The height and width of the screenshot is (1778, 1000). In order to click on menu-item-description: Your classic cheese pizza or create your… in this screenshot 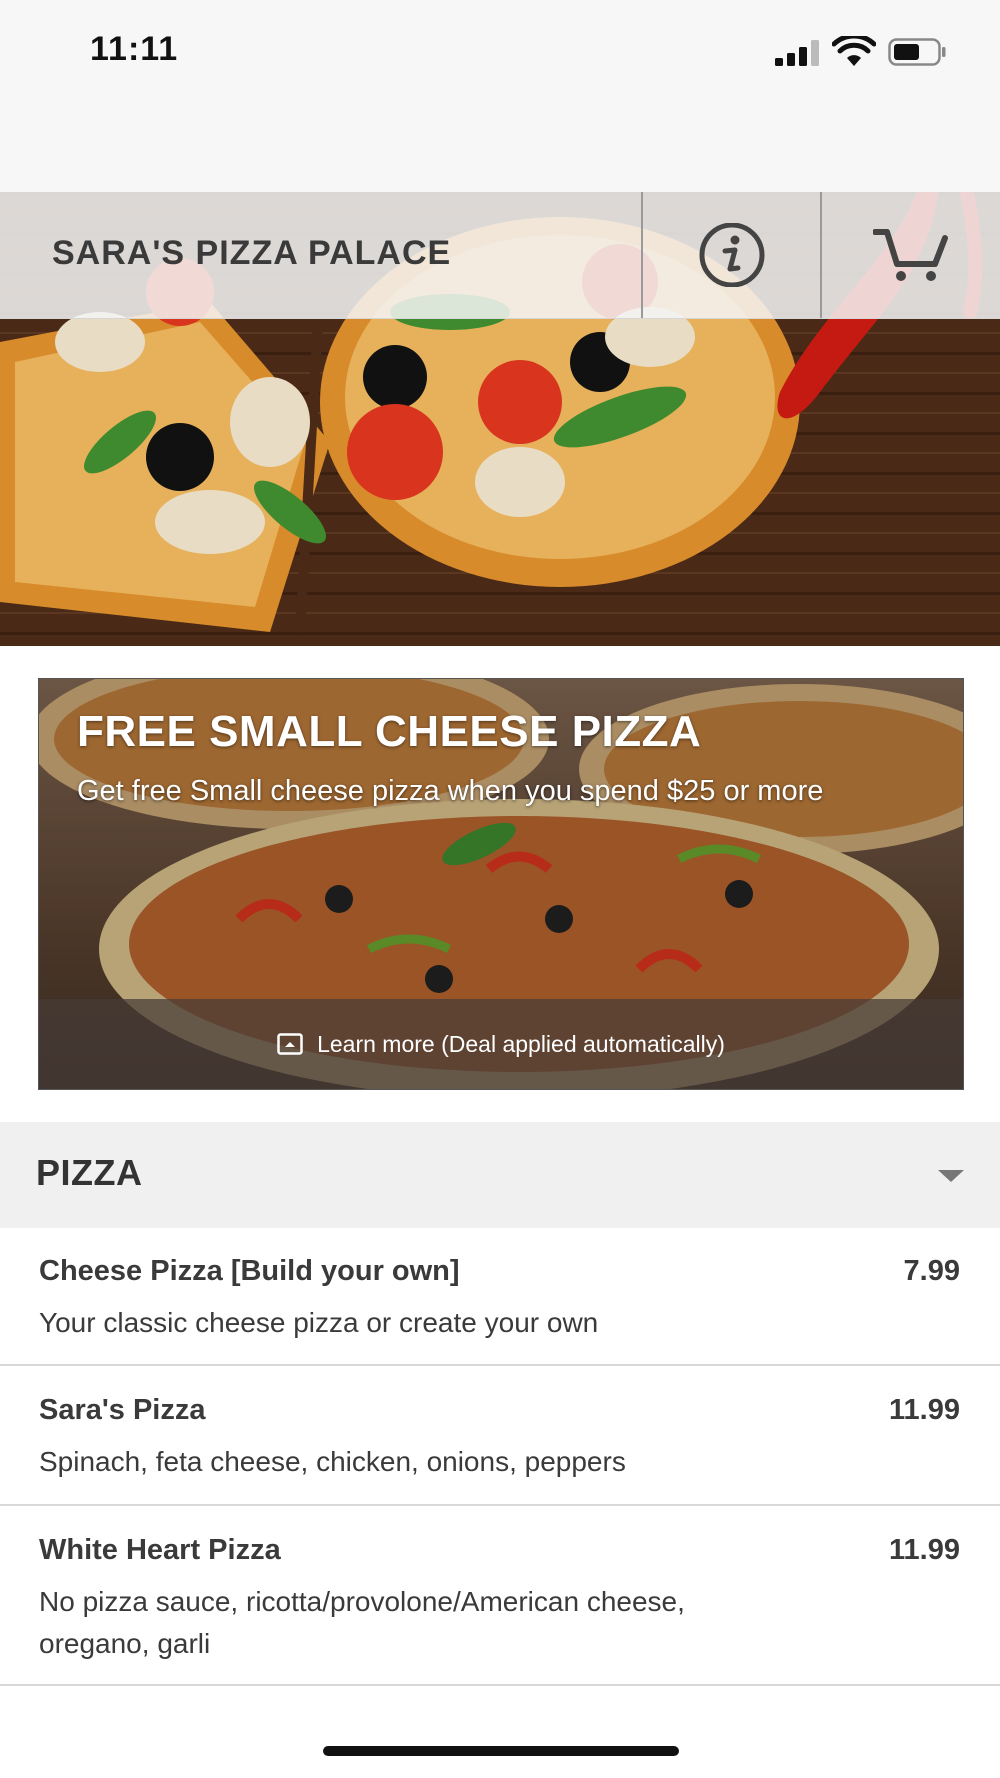, I will do `click(319, 1322)`.